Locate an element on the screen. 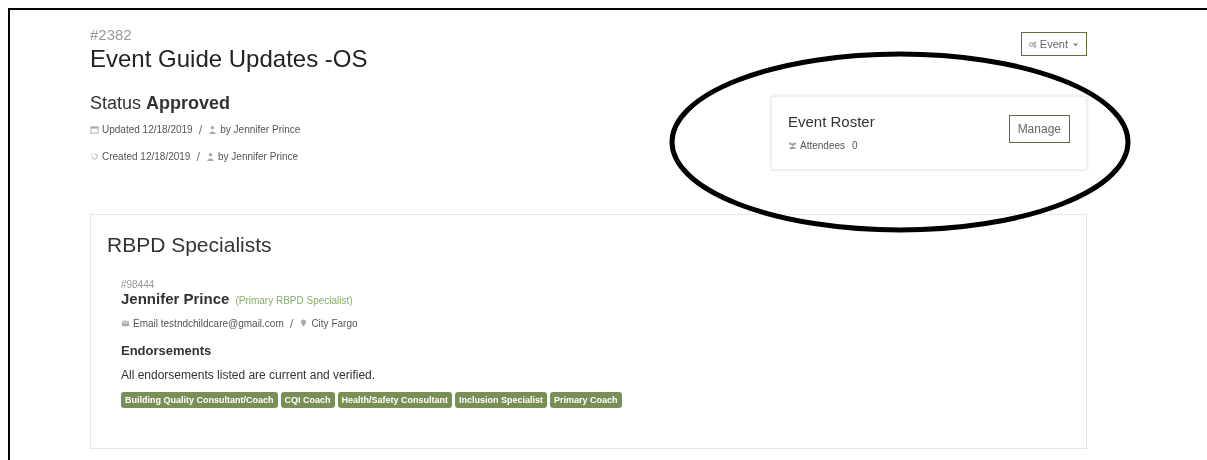 The height and width of the screenshot is (460, 1207). roster-title: Event Roster is located at coordinates (831, 121).